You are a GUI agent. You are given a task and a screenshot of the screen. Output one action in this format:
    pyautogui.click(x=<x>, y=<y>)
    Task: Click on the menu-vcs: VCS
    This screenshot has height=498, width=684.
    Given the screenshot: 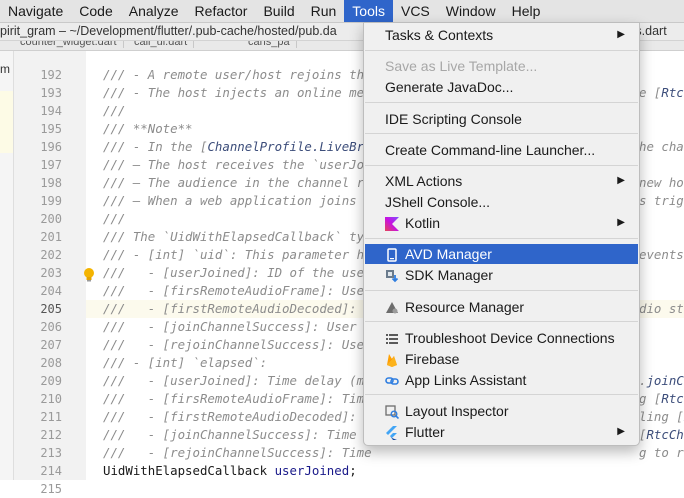 What is the action you would take?
    pyautogui.click(x=415, y=11)
    